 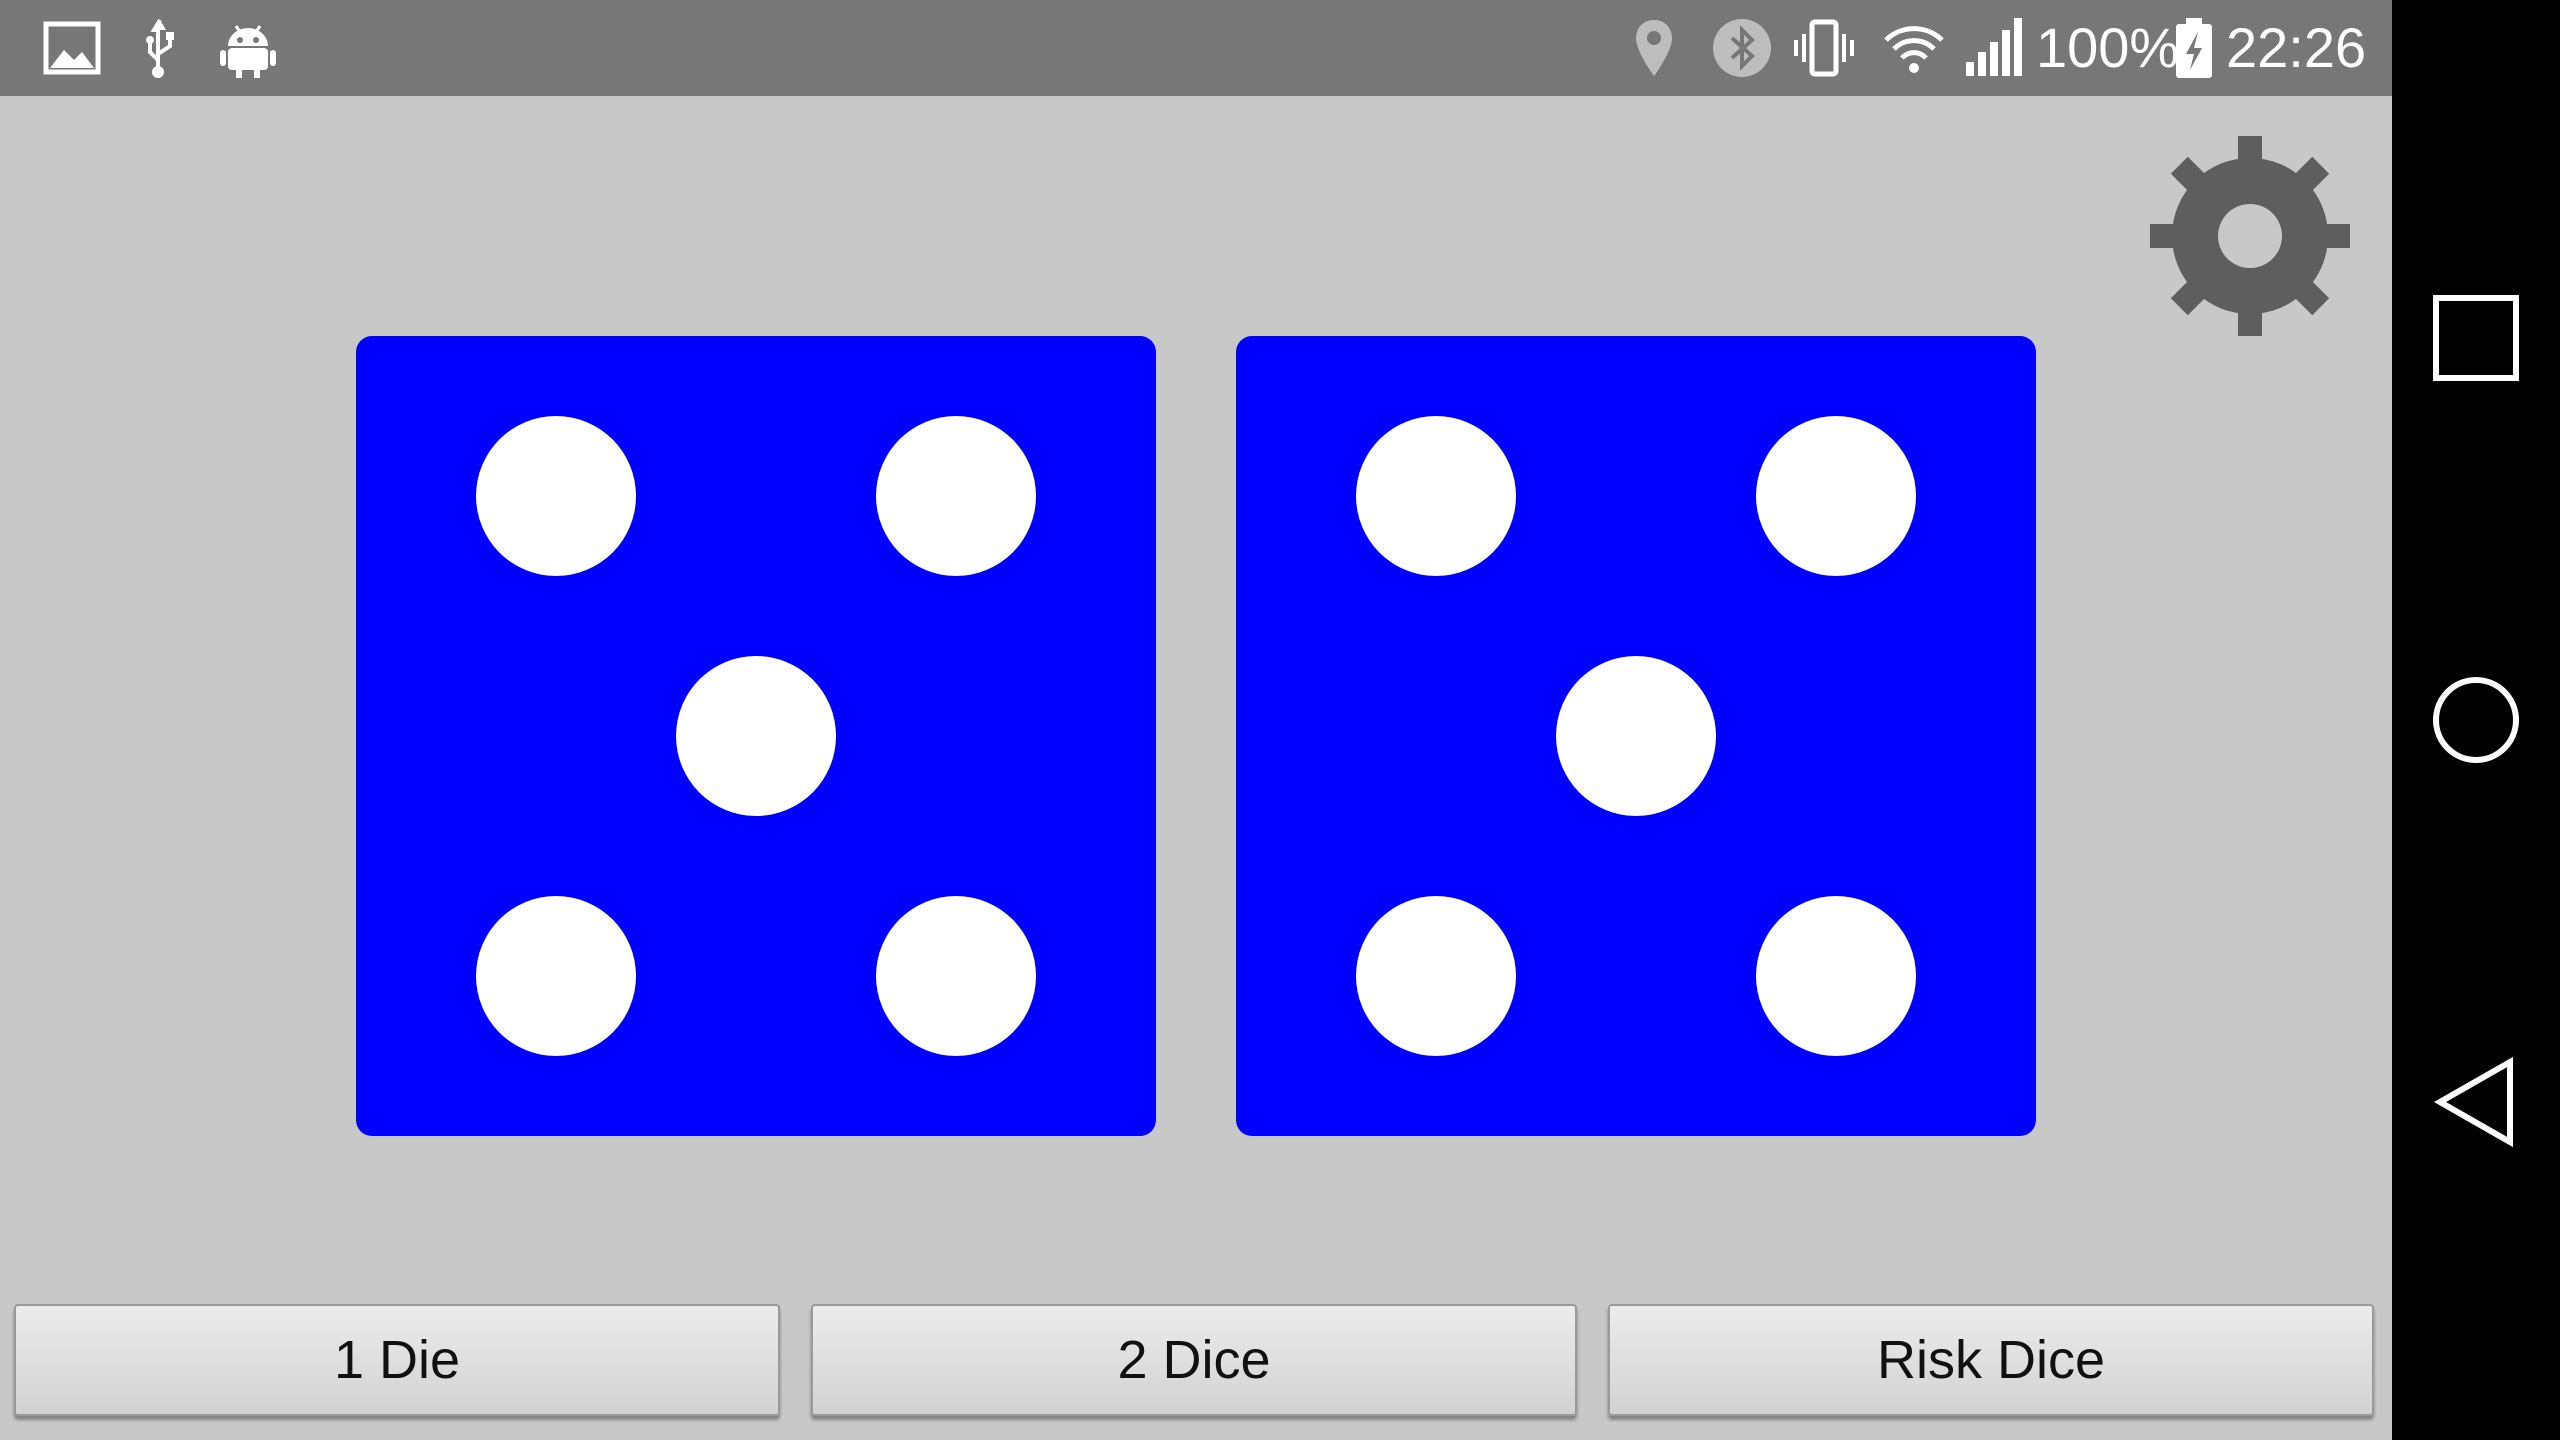 What do you see at coordinates (397, 1360) in the screenshot?
I see `one-die-button: 1 Die` at bounding box center [397, 1360].